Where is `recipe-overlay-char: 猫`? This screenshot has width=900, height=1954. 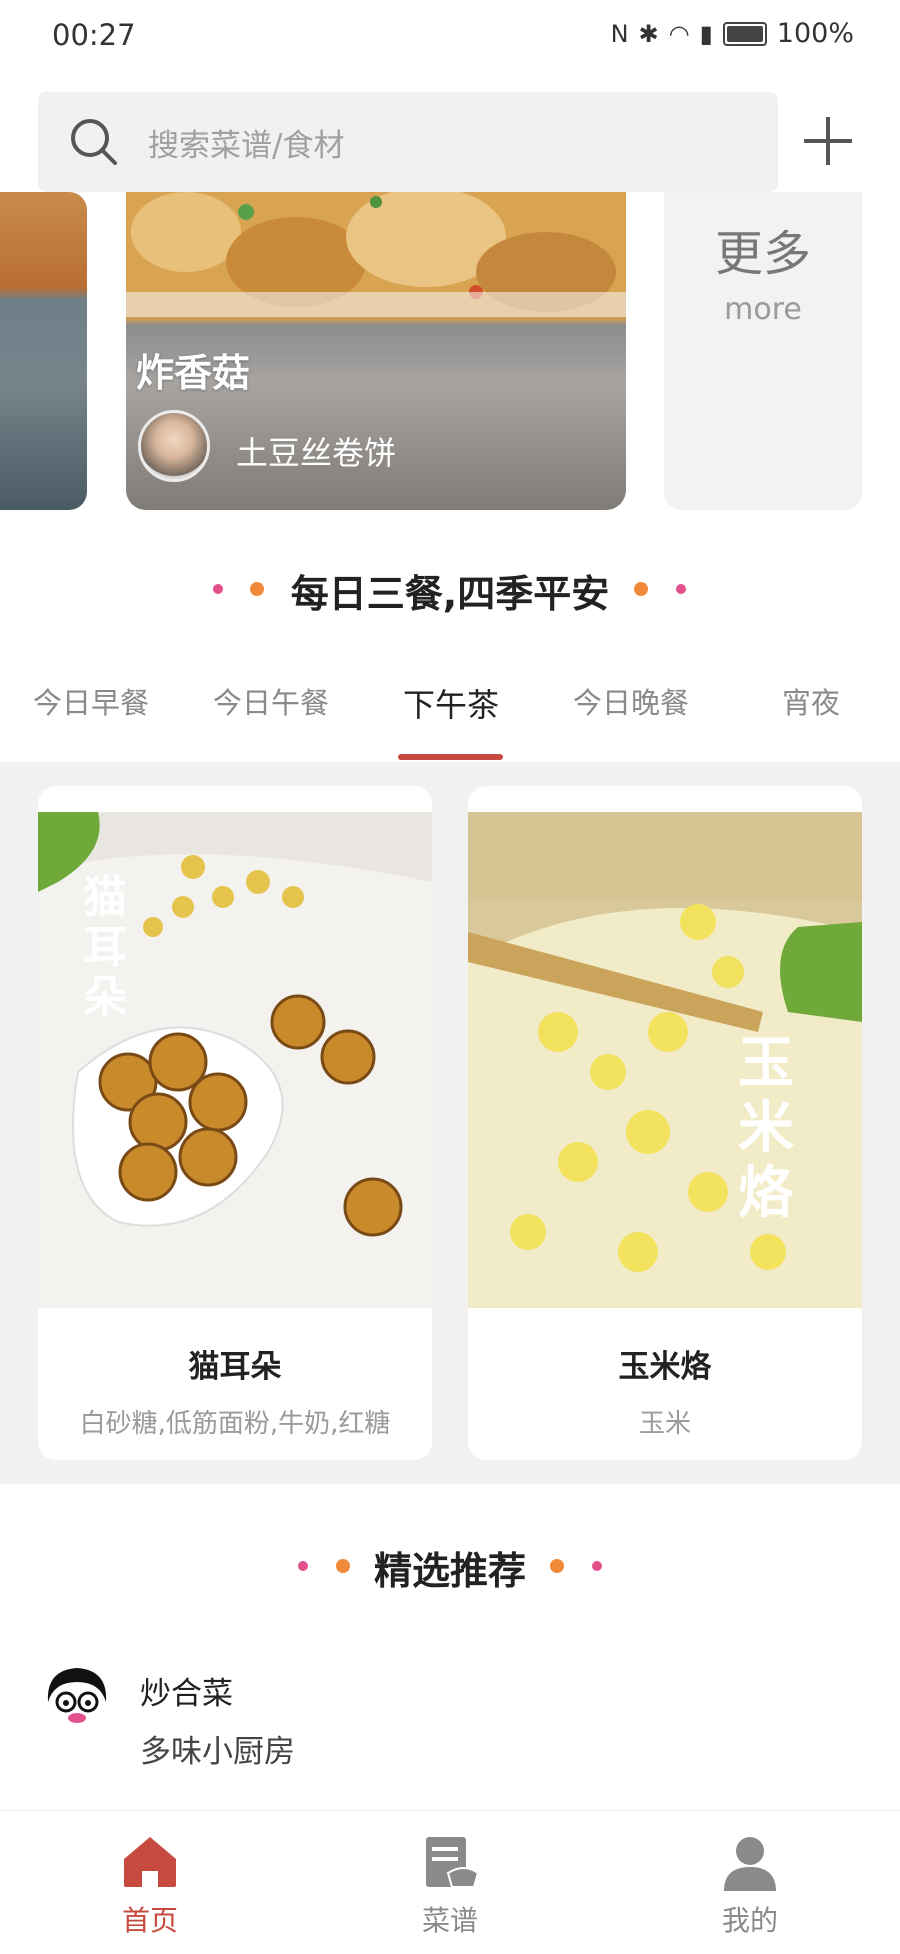 recipe-overlay-char: 猫 is located at coordinates (105, 897).